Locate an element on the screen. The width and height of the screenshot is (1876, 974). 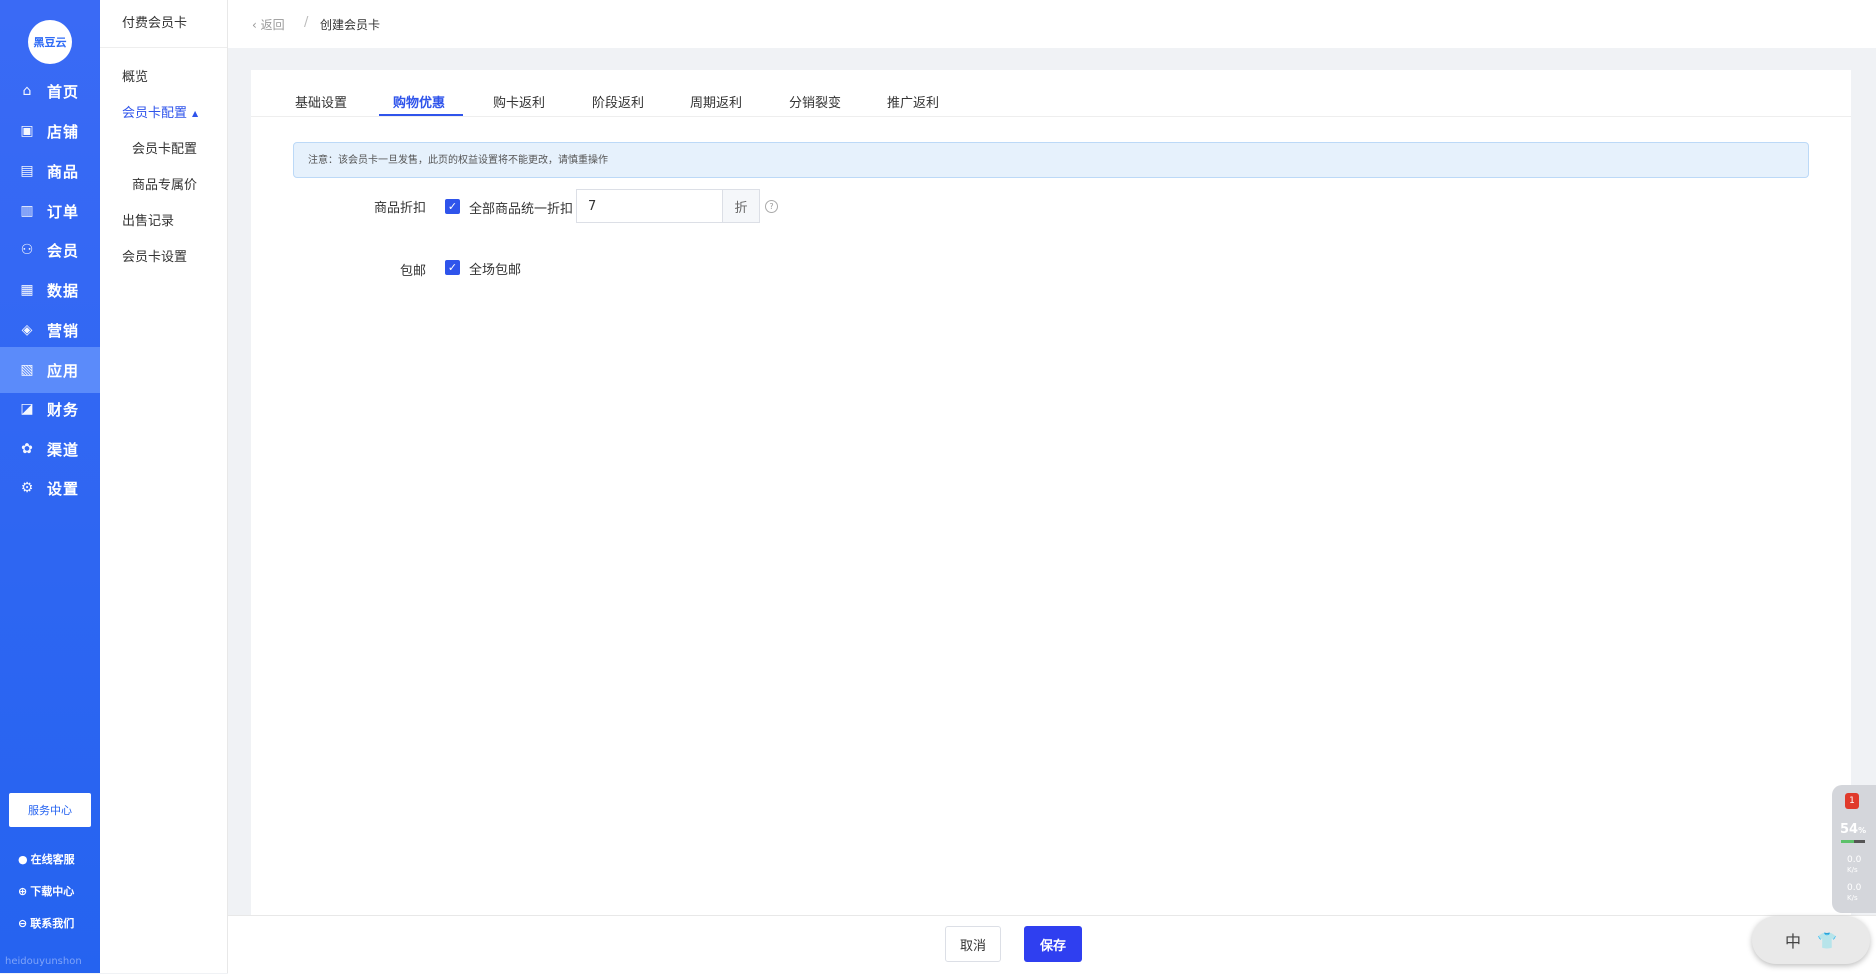
tab-shopping-discount: 购物优惠 is located at coordinates (419, 104).